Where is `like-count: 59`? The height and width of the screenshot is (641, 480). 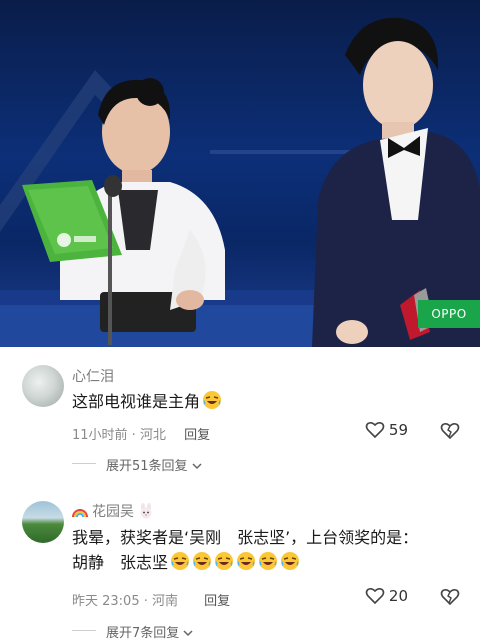 like-count: 59 is located at coordinates (398, 430).